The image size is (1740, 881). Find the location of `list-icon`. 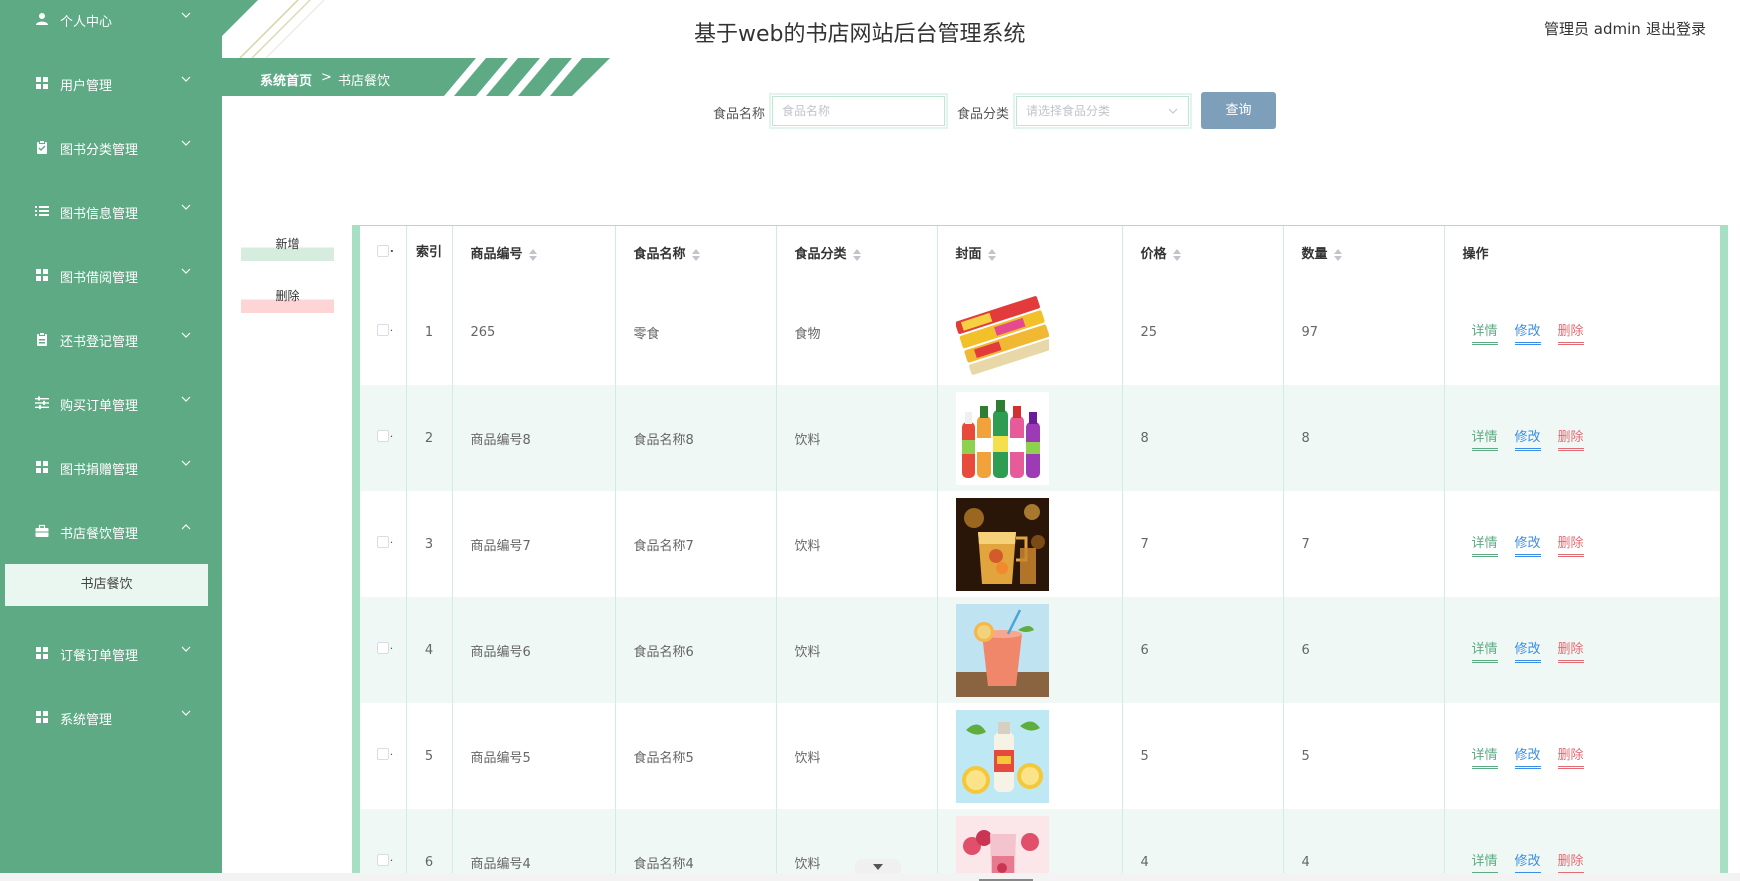

list-icon is located at coordinates (42, 211).